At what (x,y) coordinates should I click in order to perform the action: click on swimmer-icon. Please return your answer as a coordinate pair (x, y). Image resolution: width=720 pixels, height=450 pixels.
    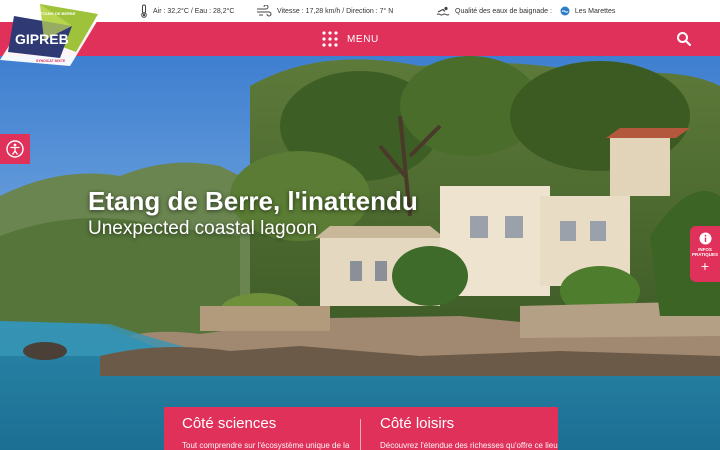
    Looking at the image, I should click on (443, 11).